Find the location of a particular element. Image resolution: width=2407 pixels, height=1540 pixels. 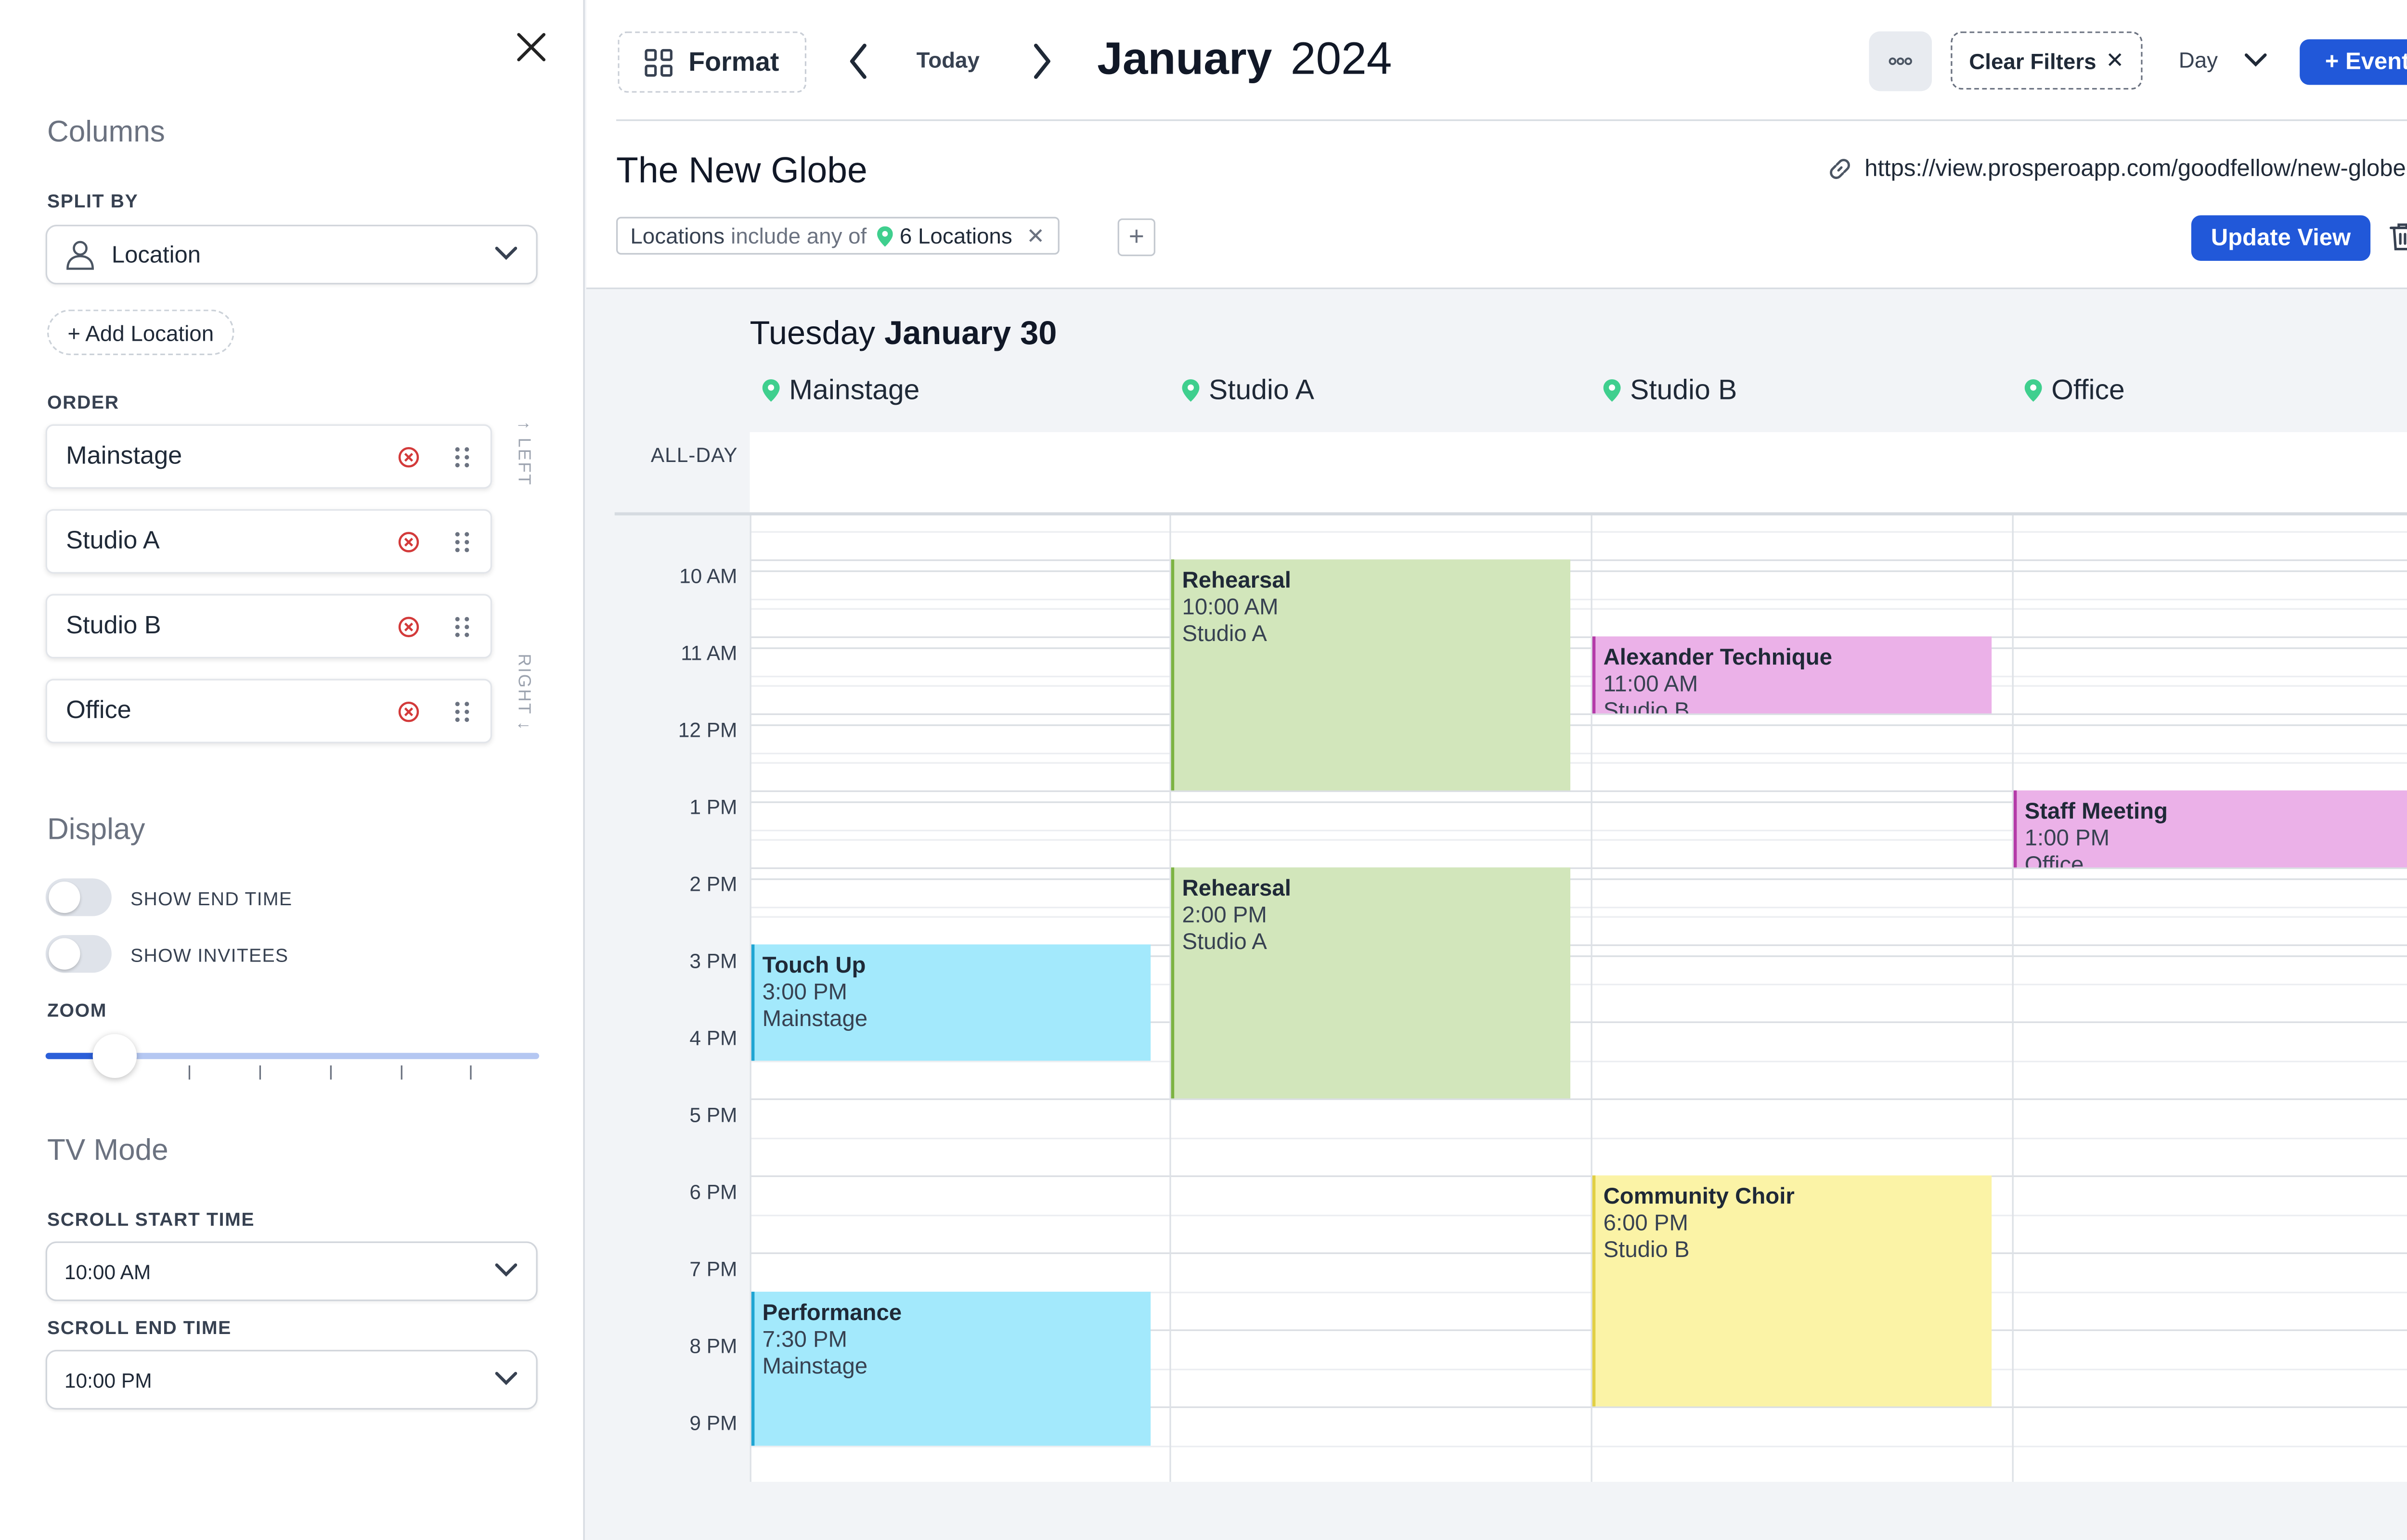

current-month: January is located at coordinates (1184, 59).